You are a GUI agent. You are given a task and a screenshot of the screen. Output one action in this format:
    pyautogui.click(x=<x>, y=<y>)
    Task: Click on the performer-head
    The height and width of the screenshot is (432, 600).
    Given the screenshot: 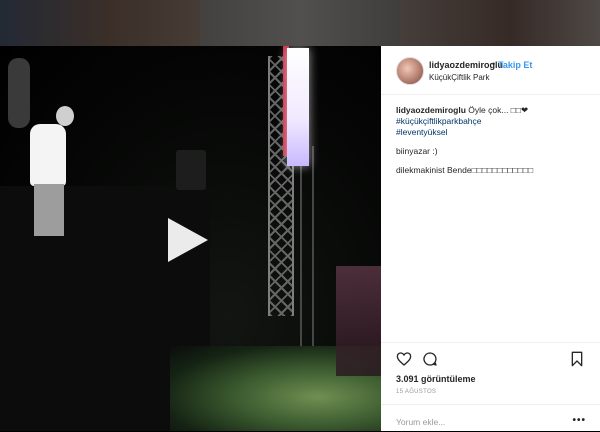 What is the action you would take?
    pyautogui.click(x=65, y=116)
    